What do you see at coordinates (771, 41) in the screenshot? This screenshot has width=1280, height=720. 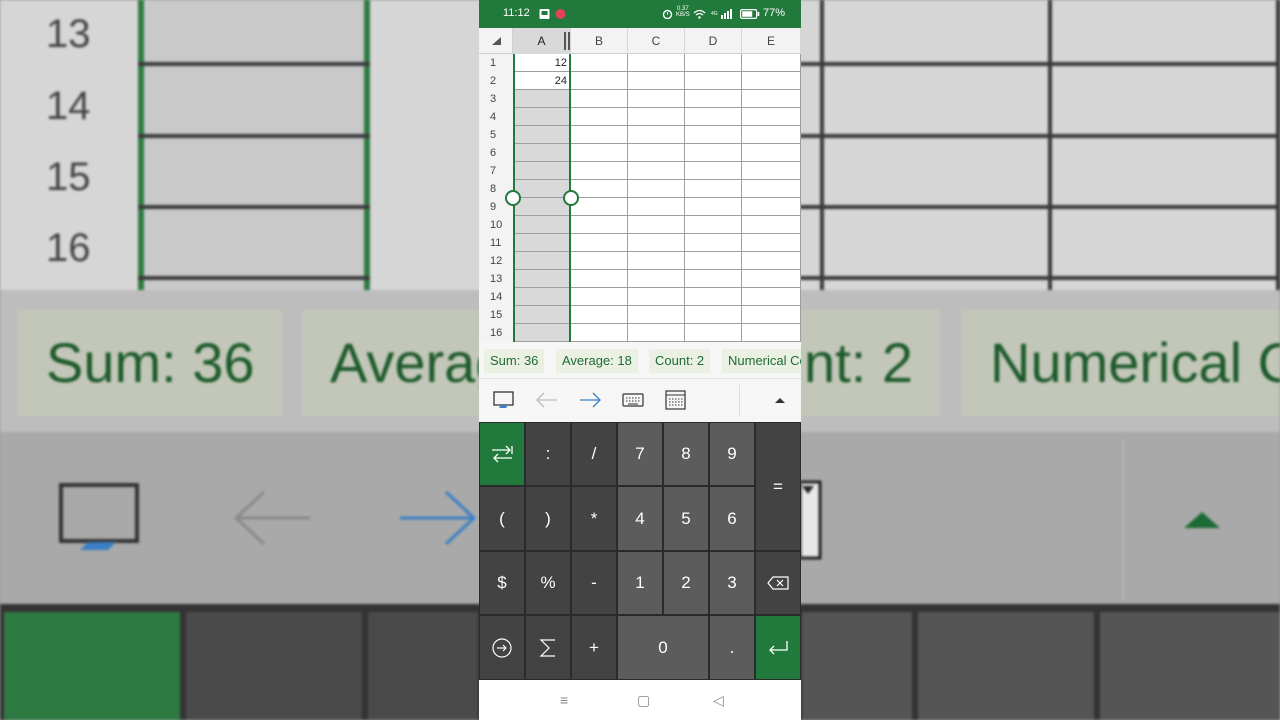 I see `column-header-e: E` at bounding box center [771, 41].